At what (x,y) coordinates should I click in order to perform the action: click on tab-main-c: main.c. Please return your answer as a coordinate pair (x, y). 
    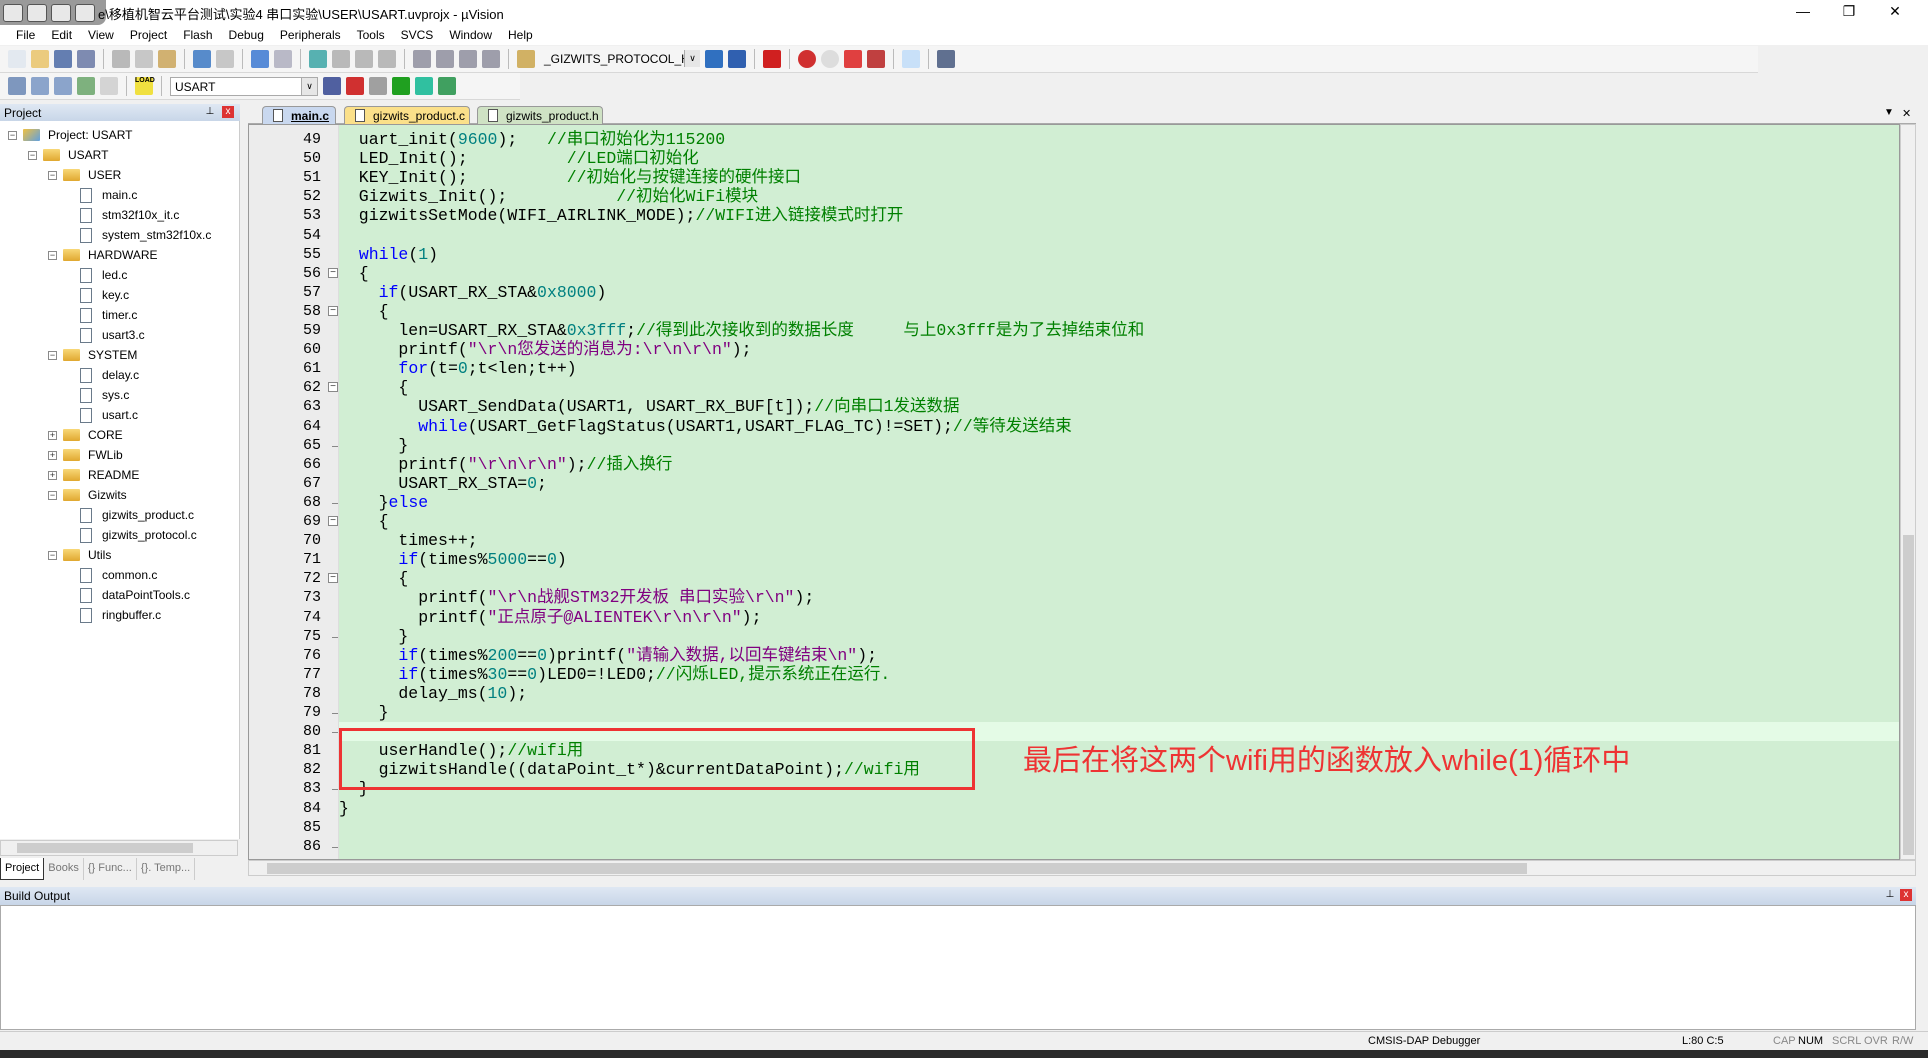
    Looking at the image, I should click on (299, 115).